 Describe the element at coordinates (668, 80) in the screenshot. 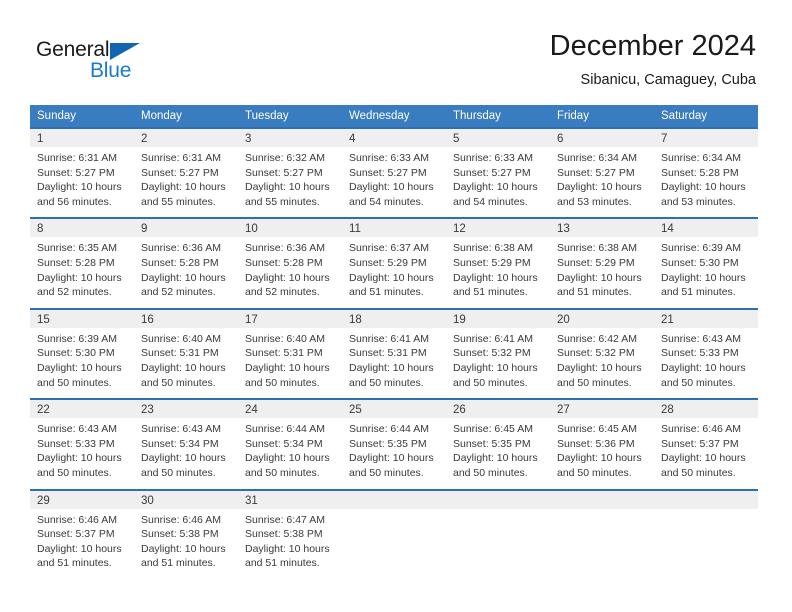

I see `page-subtitle: Sibanicu, Camaguey, Cuba` at that location.